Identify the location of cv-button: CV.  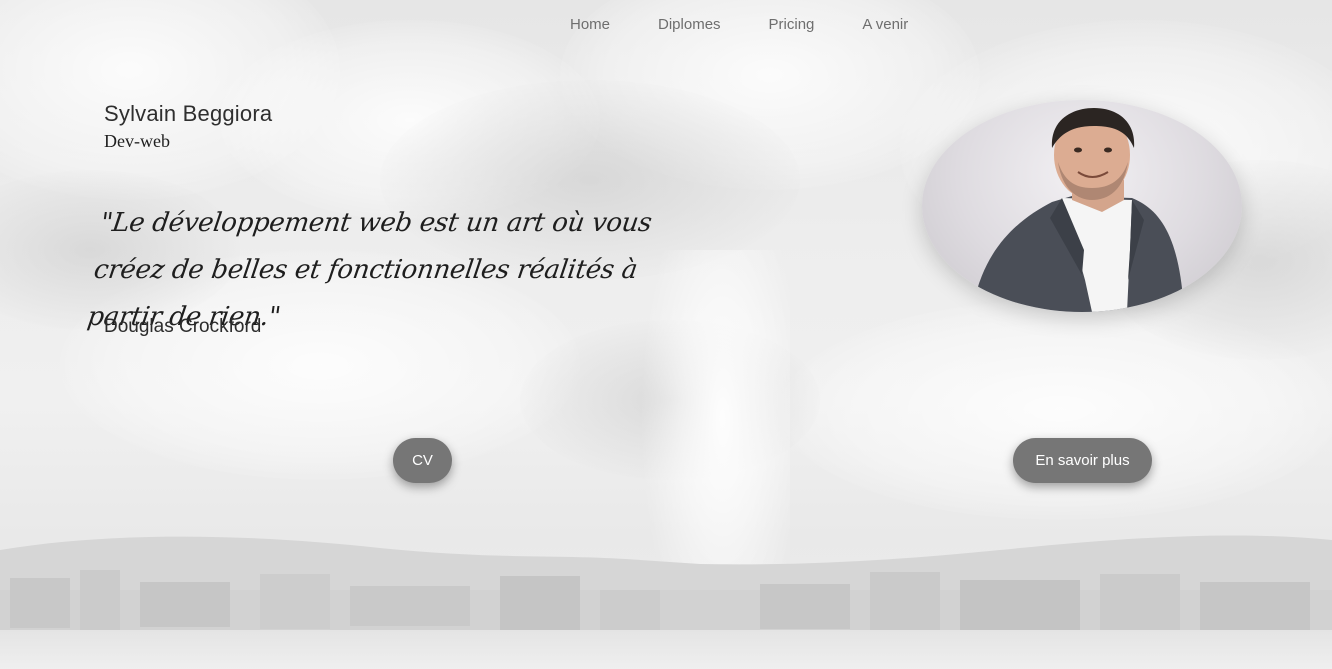
(422, 460).